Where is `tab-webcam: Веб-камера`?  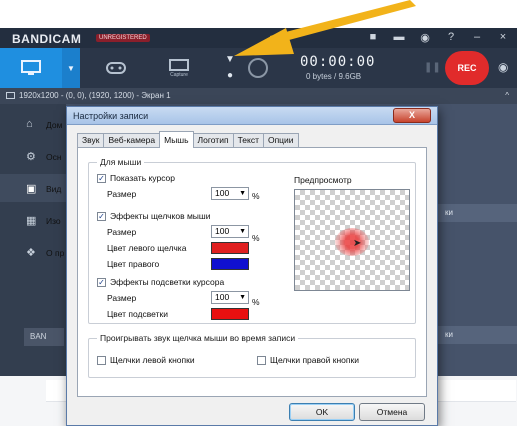
tab-webcam: Веб-камера is located at coordinates (132, 140).